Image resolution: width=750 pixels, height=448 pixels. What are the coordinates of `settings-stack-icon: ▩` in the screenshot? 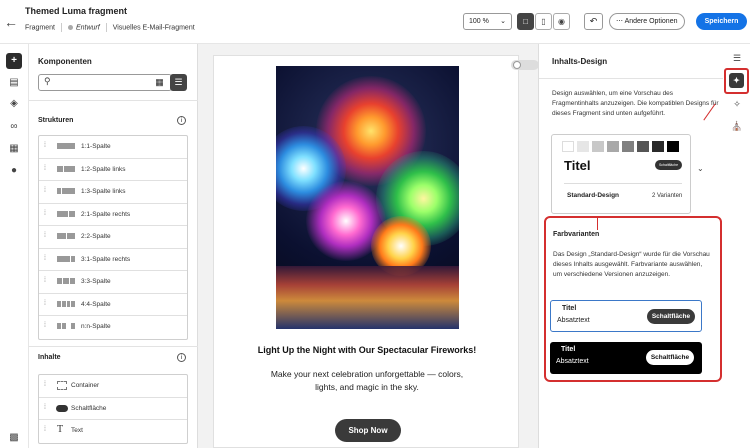 It's located at (14, 438).